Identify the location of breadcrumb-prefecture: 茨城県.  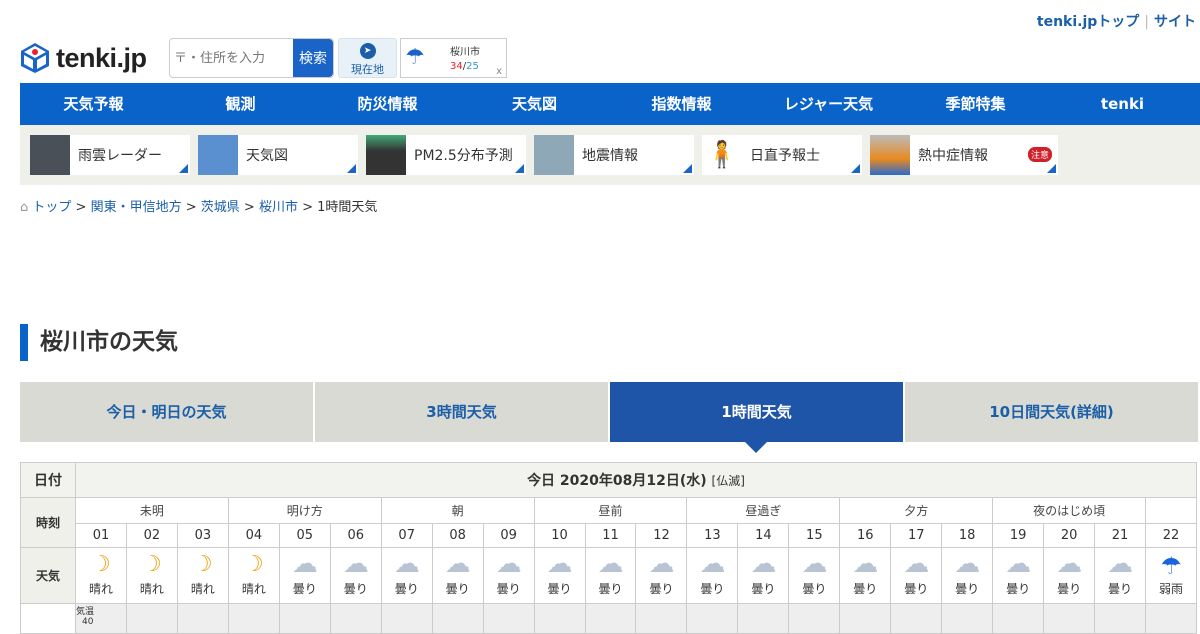
(220, 207).